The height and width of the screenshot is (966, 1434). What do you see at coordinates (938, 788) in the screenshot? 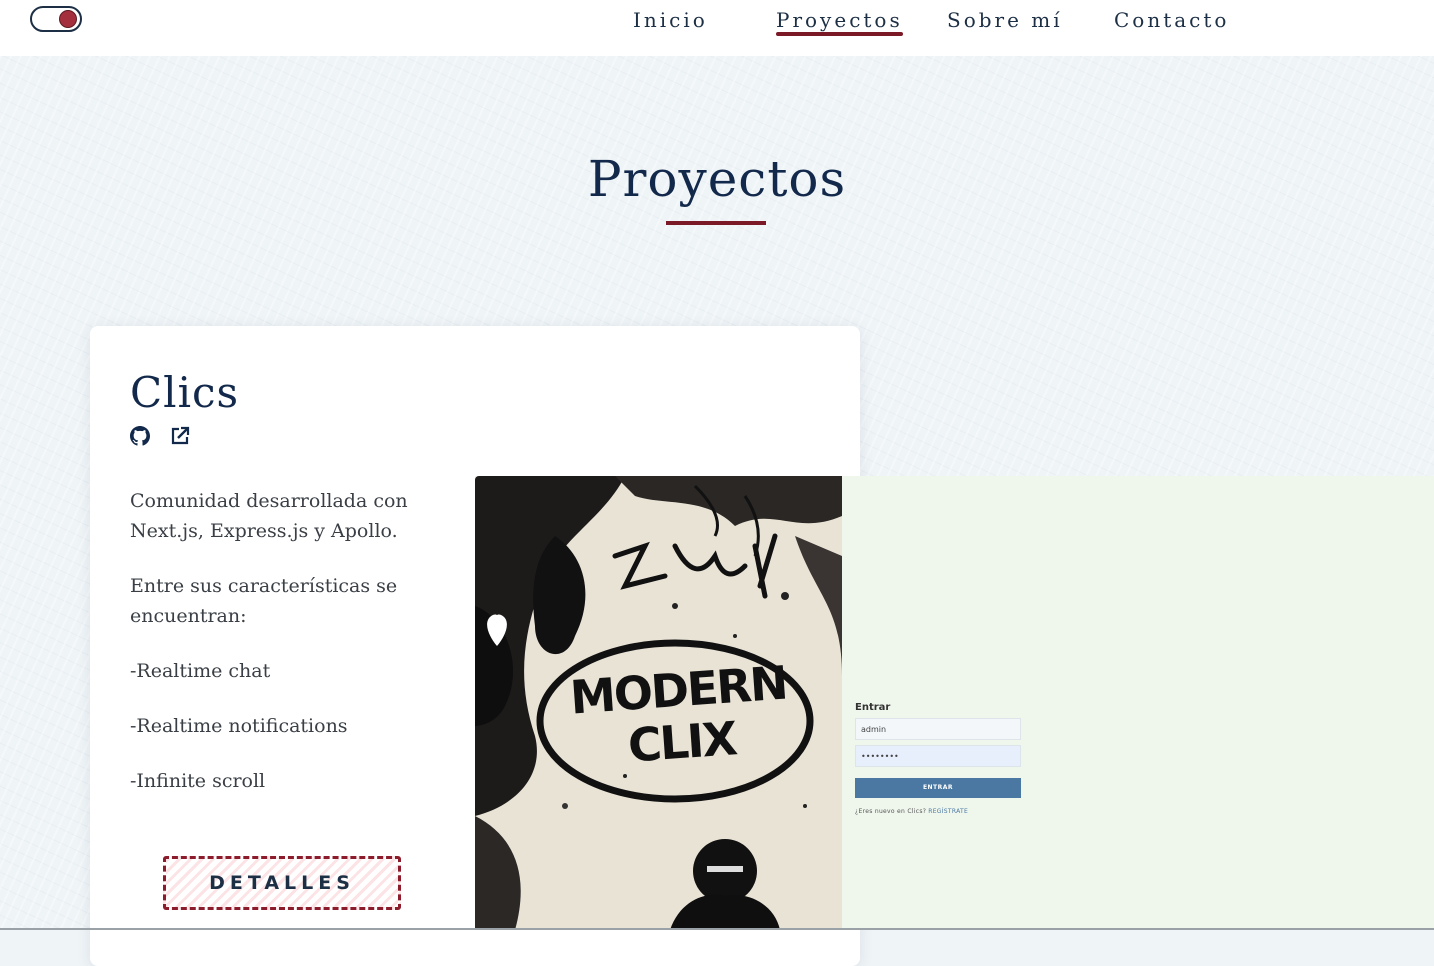
I see `login-submit-button: ENTRAR` at bounding box center [938, 788].